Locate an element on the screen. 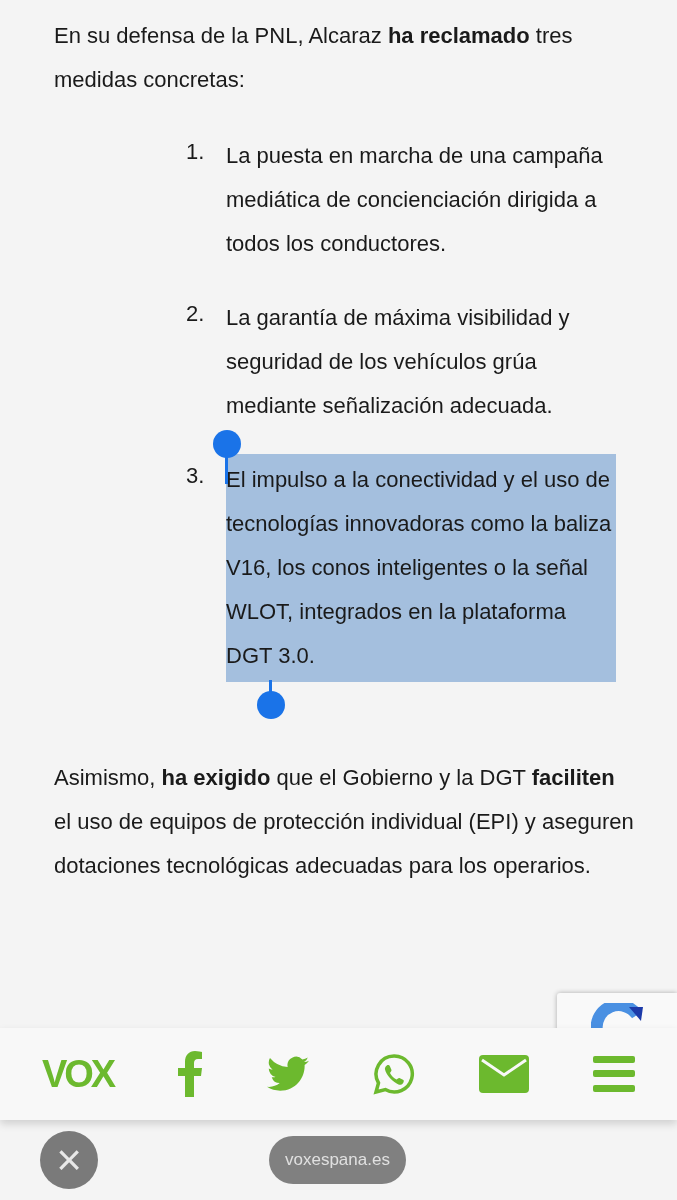 This screenshot has height=1200, width=677. body-paragraph: Asimismo, ha exigido que el Gobierno y la DGT faciliten el uso de equipos de protección individual (EPI) y aseguren dotaciones tecnológicas adecuadas para los operarios. is located at coordinates (344, 822).